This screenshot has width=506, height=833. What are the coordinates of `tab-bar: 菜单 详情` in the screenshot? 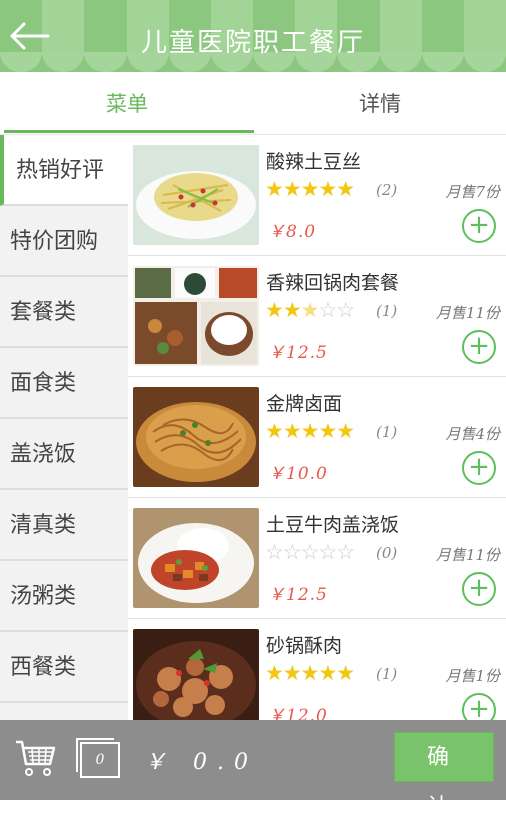 It's located at (253, 104).